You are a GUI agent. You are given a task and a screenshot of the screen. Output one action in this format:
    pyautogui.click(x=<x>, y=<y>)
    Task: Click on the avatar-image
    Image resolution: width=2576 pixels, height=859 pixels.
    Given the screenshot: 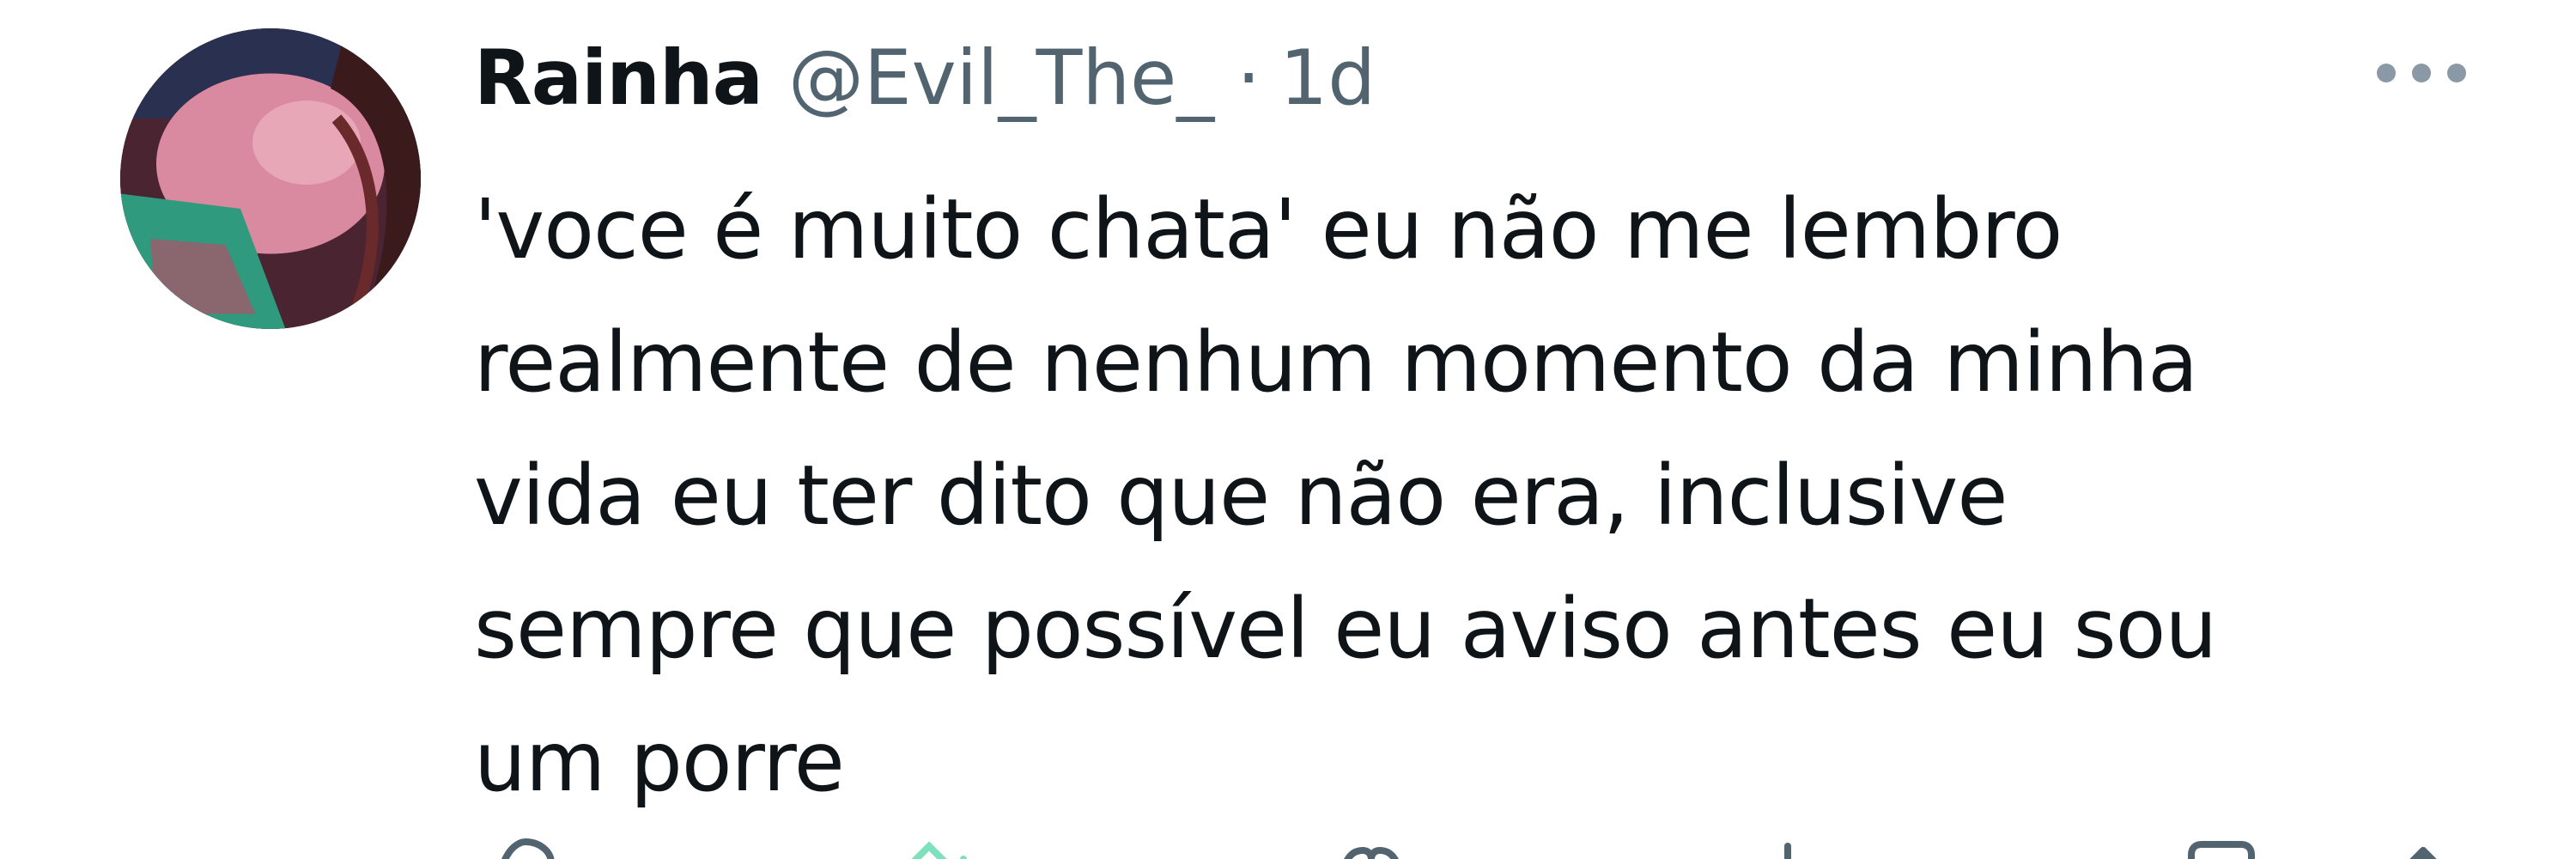 What is the action you would take?
    pyautogui.click(x=270, y=179)
    